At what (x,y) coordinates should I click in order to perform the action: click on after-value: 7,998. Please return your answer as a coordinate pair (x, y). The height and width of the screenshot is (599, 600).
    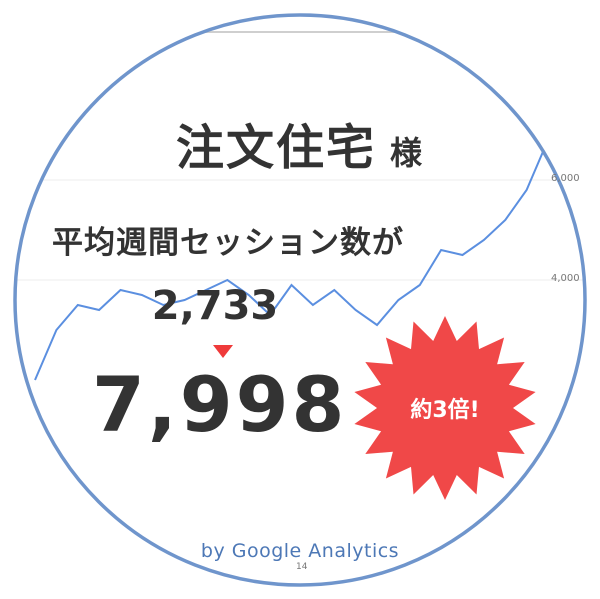
    Looking at the image, I should click on (220, 404).